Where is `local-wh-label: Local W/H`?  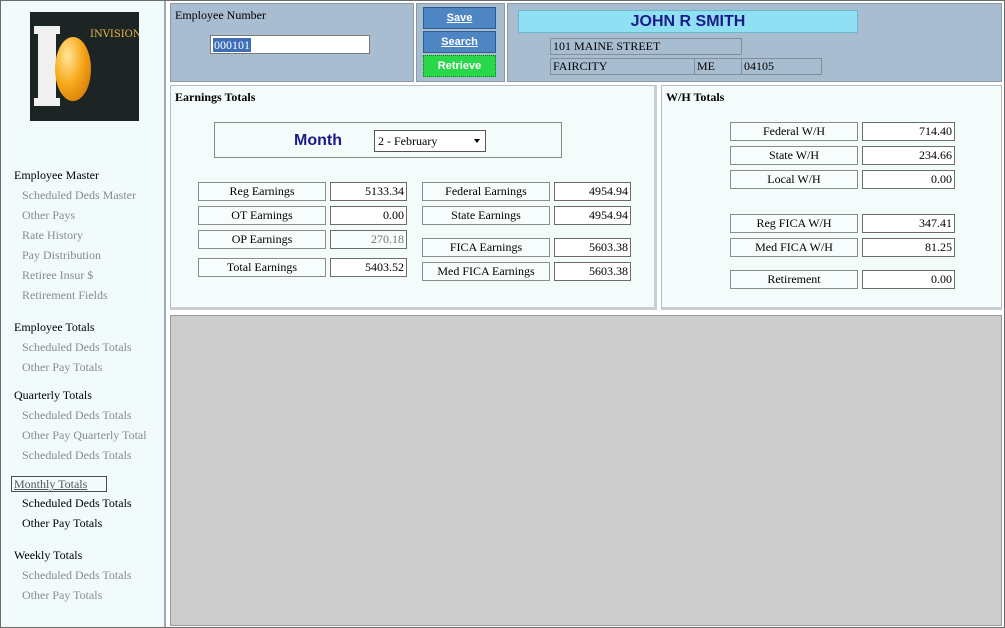
local-wh-label: Local W/H is located at coordinates (794, 179).